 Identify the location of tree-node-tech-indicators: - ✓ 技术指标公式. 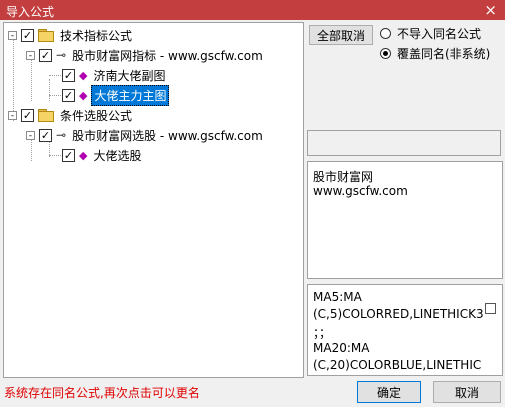
(71, 35).